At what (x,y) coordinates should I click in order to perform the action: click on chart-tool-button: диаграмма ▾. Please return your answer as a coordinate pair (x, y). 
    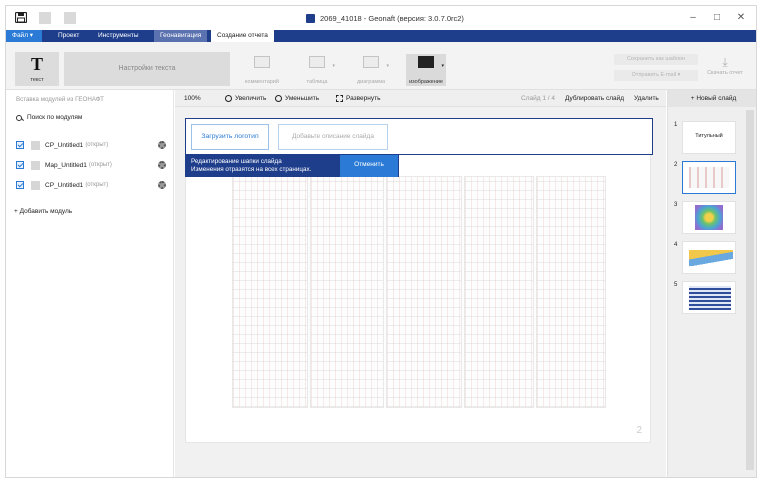
    Looking at the image, I should click on (371, 70).